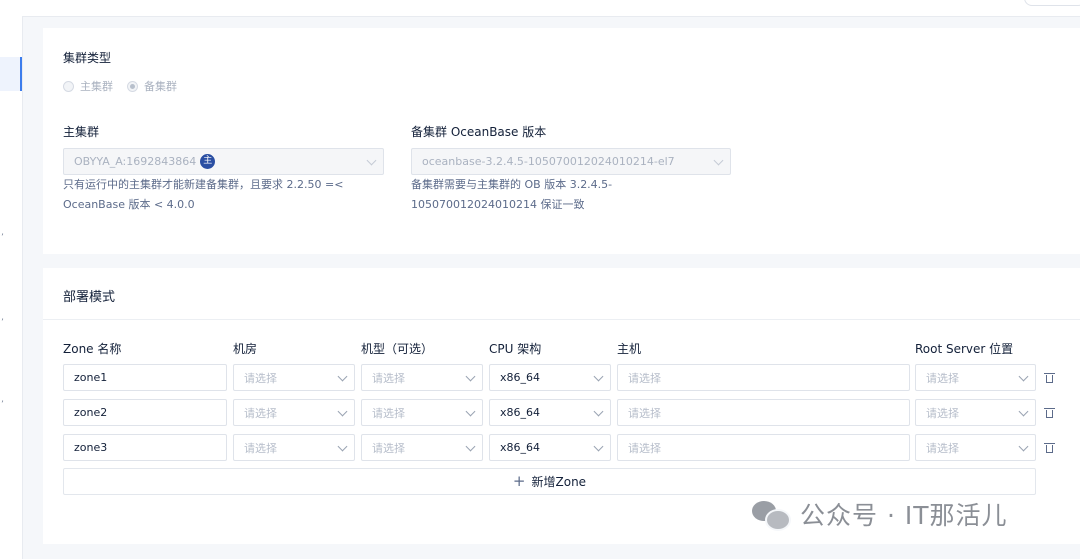  Describe the element at coordinates (129, 204) in the screenshot. I see `help-line: OceanBase 版本 < 4.0.0` at that location.